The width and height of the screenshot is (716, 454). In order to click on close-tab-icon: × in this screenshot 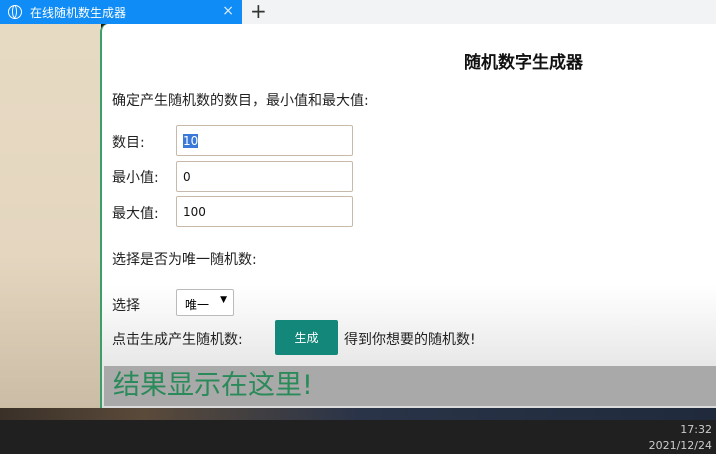, I will do `click(228, 11)`.